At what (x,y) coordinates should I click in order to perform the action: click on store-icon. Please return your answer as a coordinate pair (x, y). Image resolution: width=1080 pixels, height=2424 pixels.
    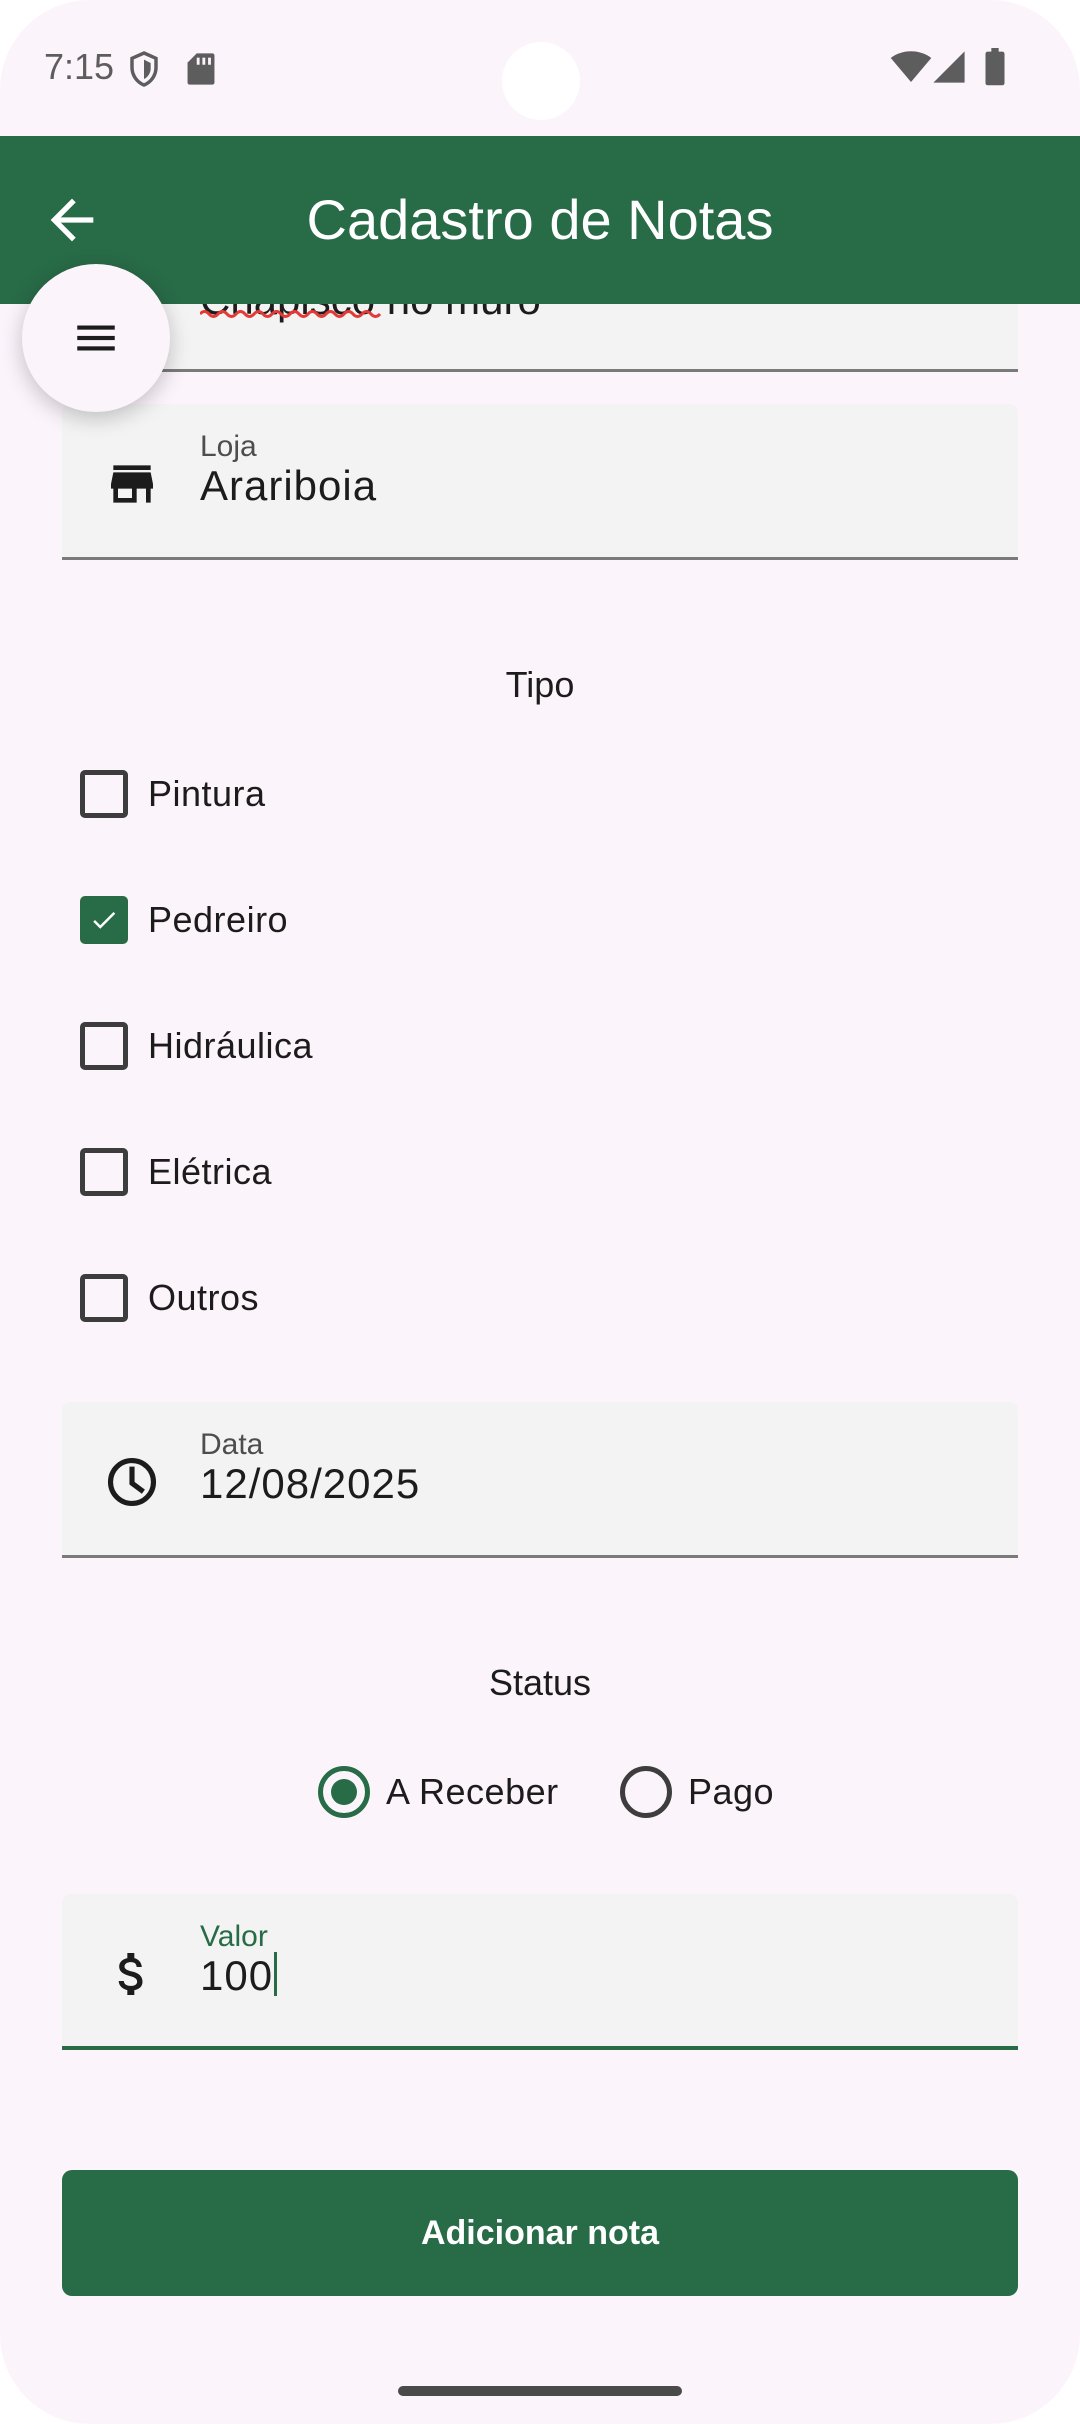
    Looking at the image, I should click on (132, 484).